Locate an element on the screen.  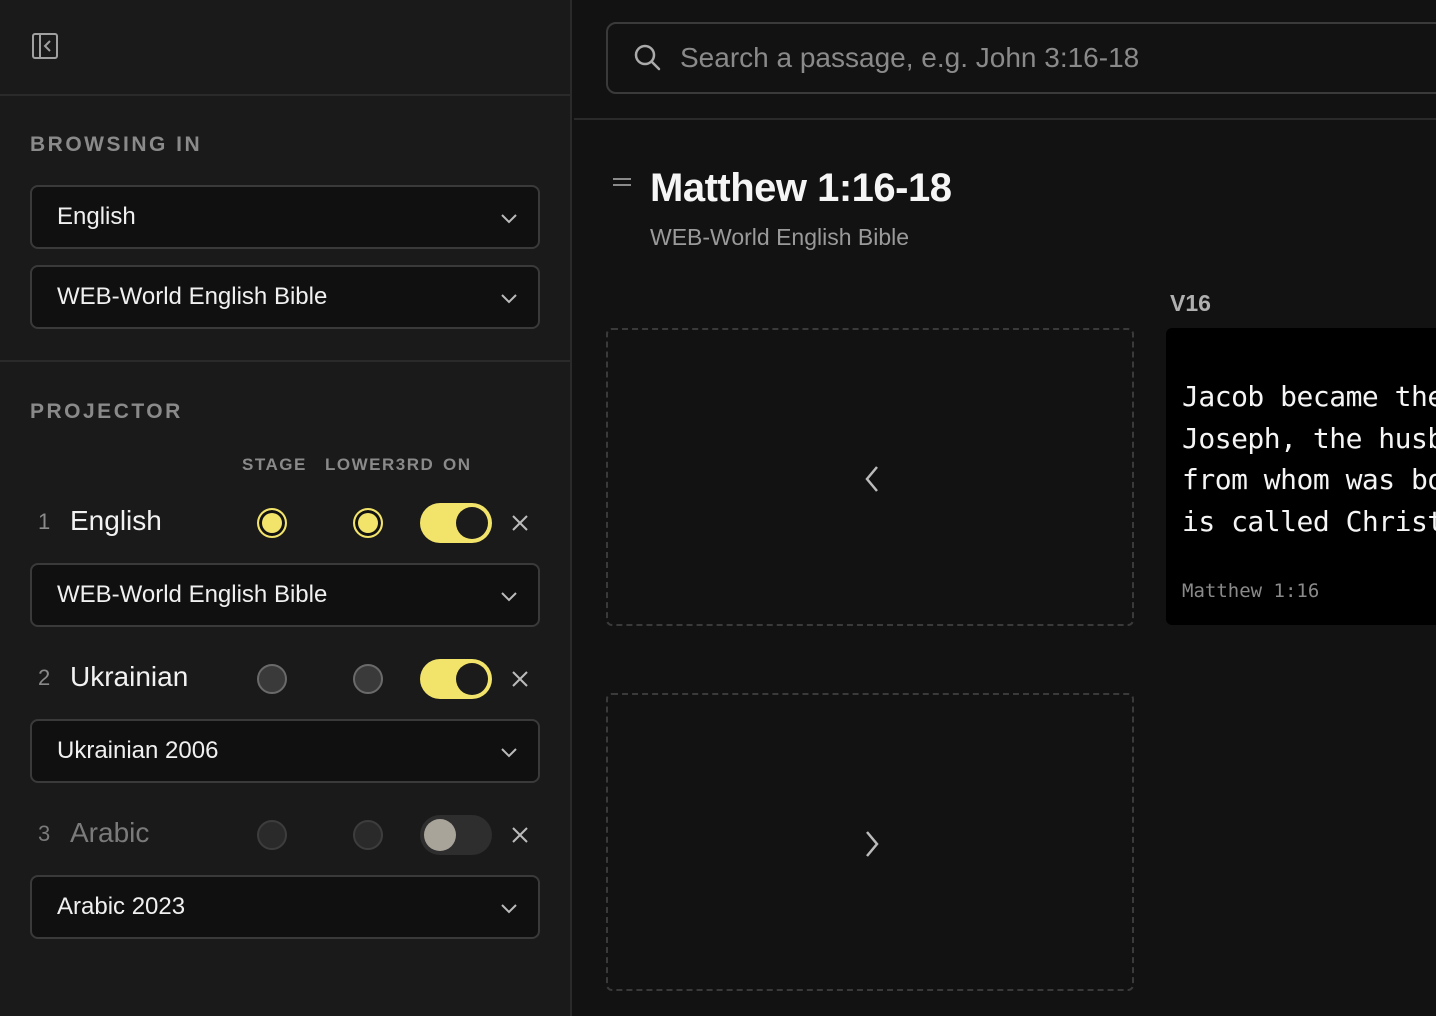
projector-2-version-select: Ukrainian 2006 is located at coordinates (285, 751).